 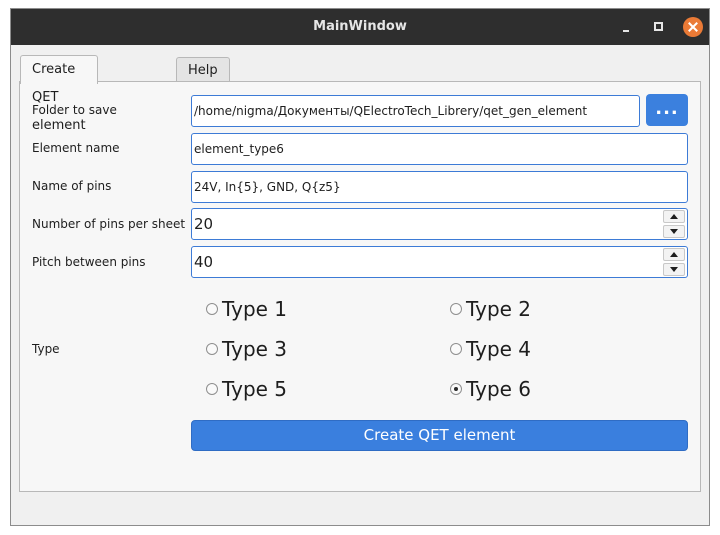 What do you see at coordinates (72, 186) in the screenshot?
I see `pin-names-label: Name of pins` at bounding box center [72, 186].